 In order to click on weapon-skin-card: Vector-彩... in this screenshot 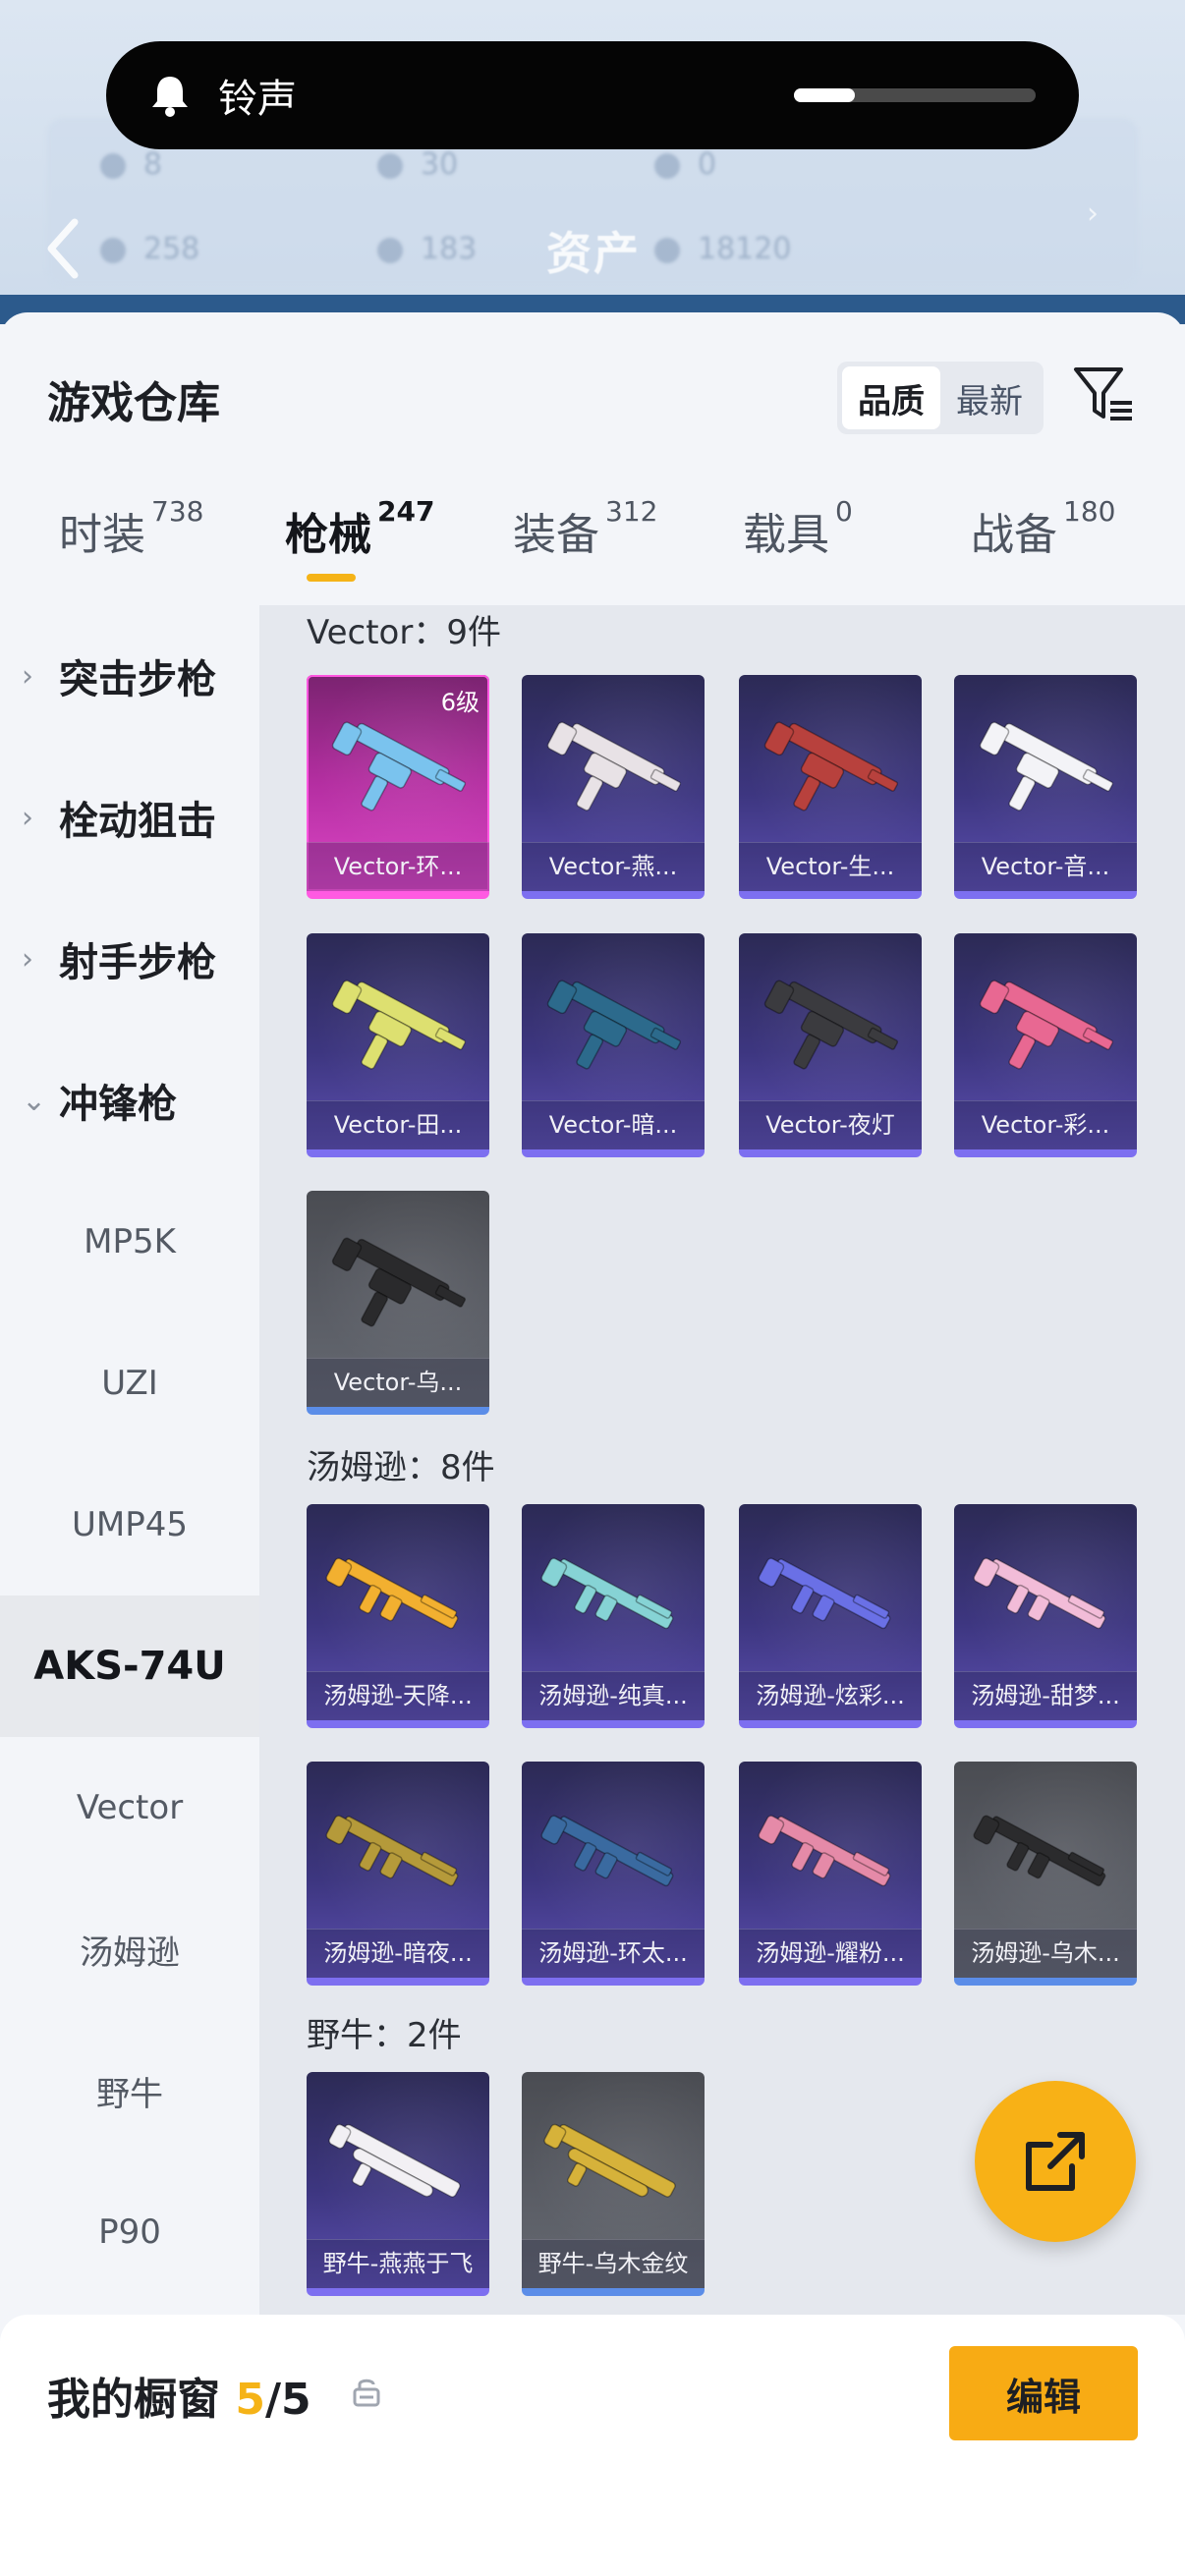, I will do `click(1045, 1045)`.